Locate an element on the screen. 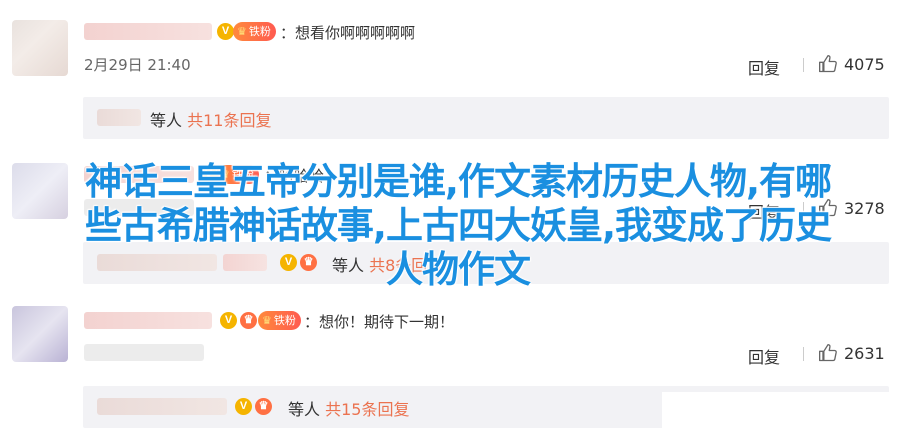 The width and height of the screenshot is (916, 441). overlay-title-line: 神话三皇五帝分别是谁,作文素材历史人物,有哪 is located at coordinates (458, 181).